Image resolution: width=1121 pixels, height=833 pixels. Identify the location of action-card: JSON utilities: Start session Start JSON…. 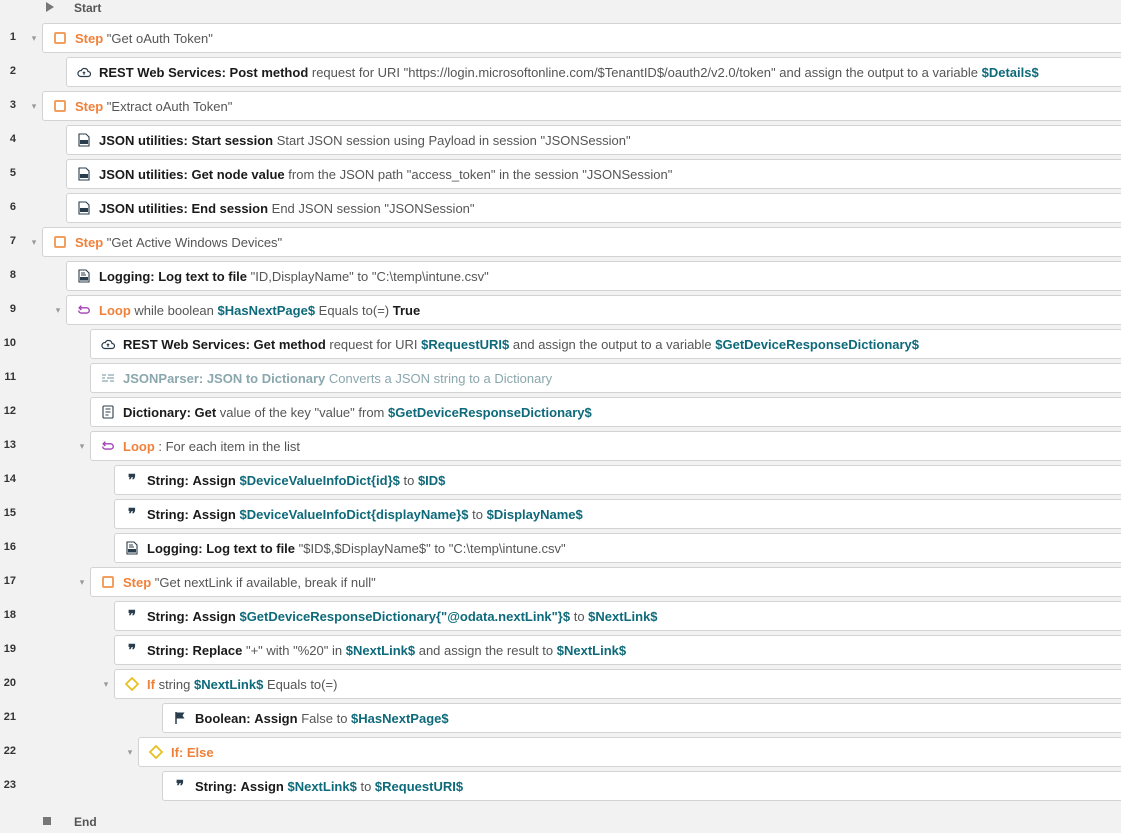
(593, 140).